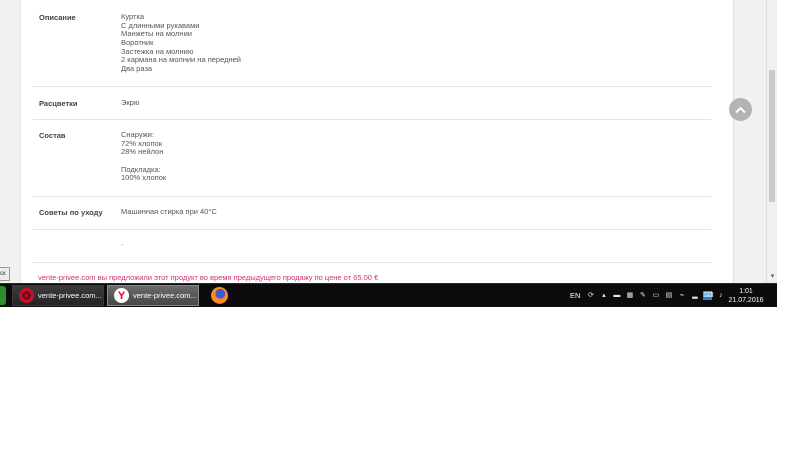  I want to click on monitor-icon: ▭, so click(655, 295).